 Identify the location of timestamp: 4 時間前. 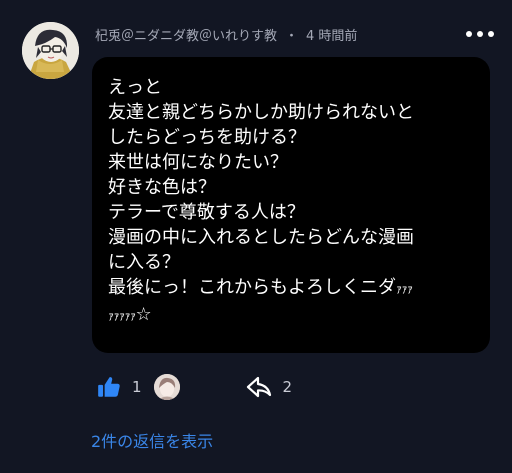
(332, 36).